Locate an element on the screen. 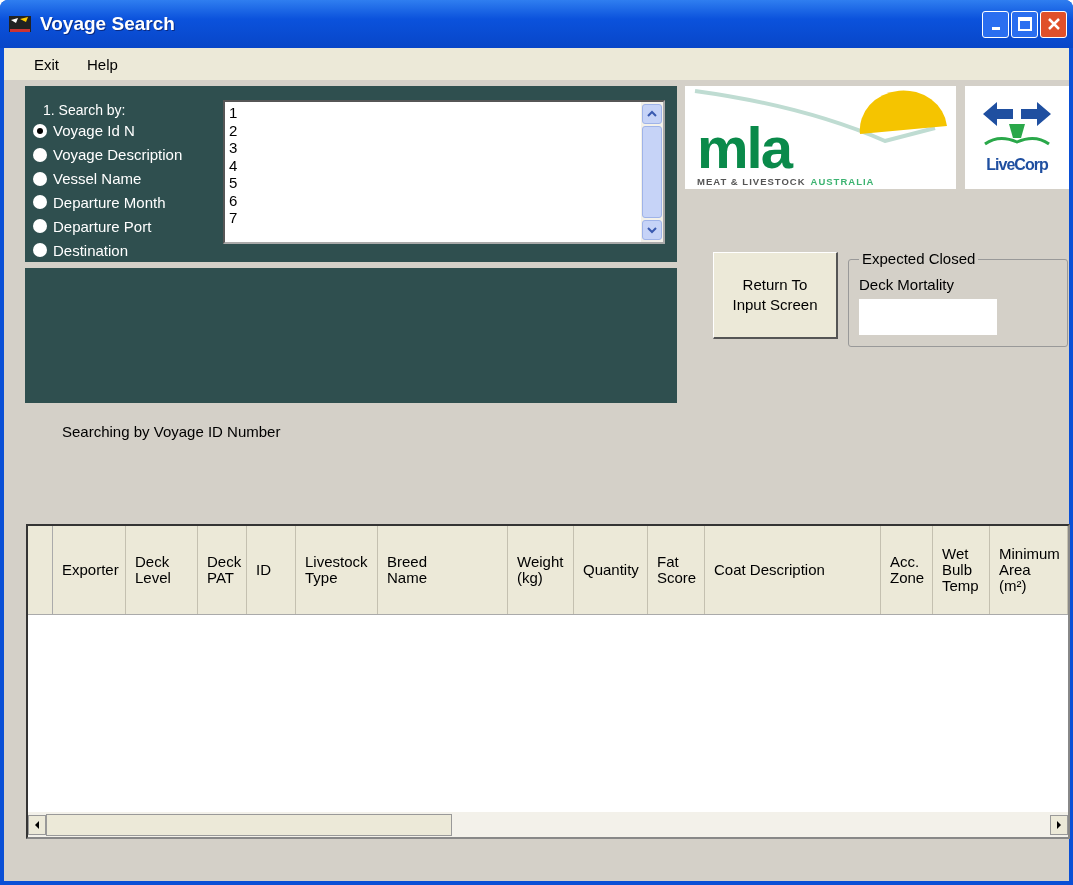 The width and height of the screenshot is (1073, 885). column-header: Deck PAT is located at coordinates (222, 570).